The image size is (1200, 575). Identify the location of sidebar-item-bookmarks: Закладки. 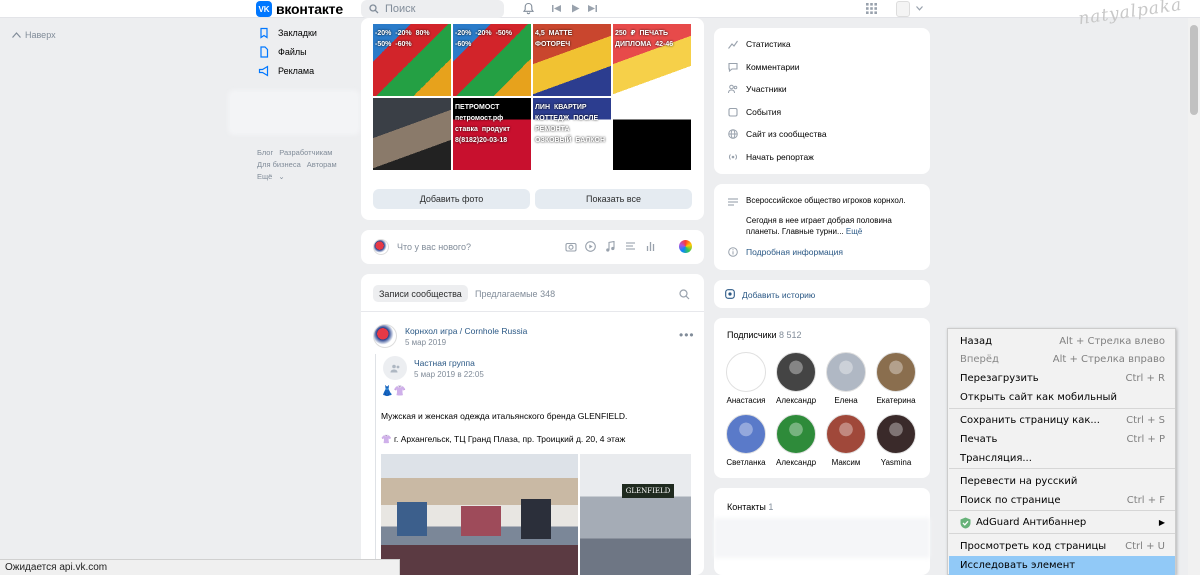
(287, 33).